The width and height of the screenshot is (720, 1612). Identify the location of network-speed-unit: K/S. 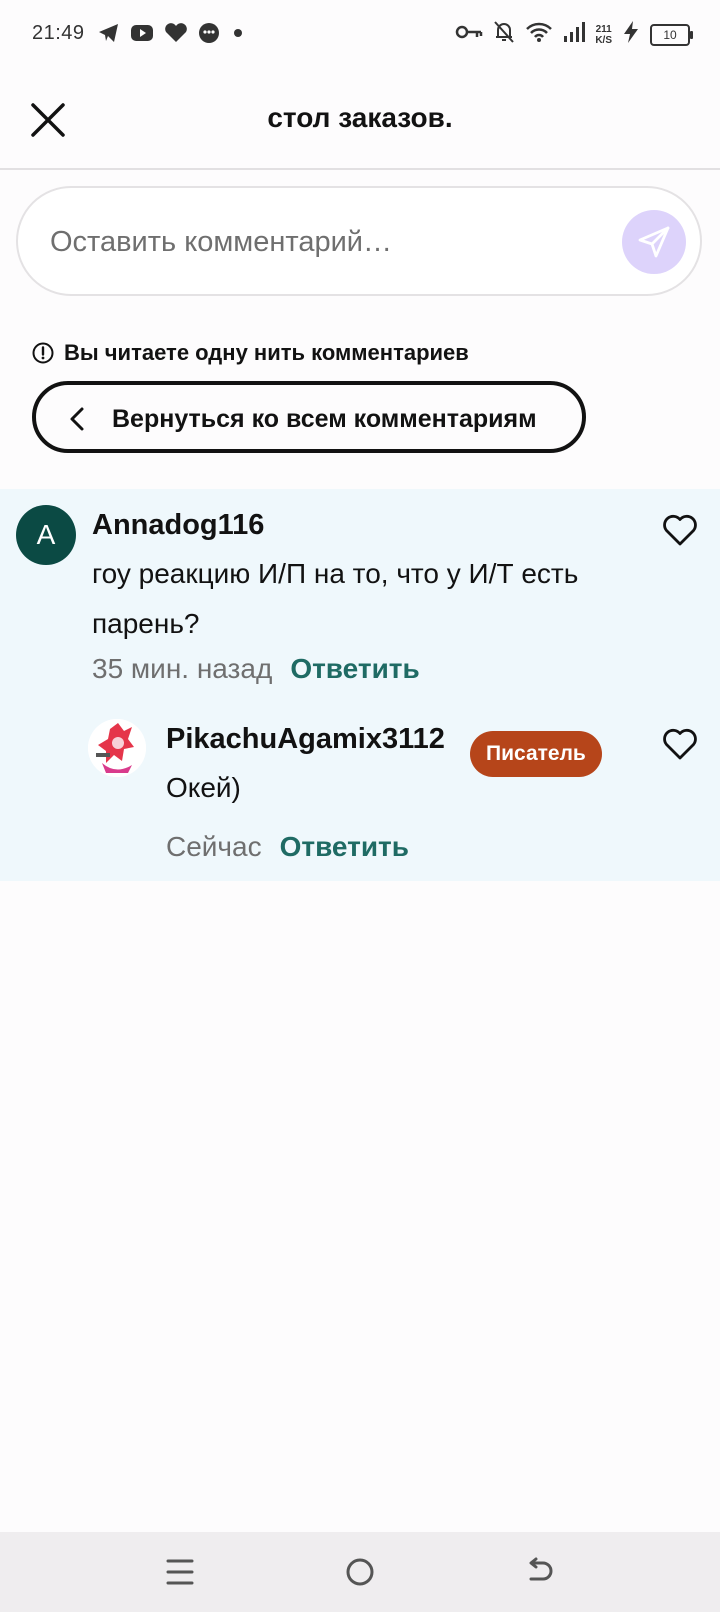
(603, 40).